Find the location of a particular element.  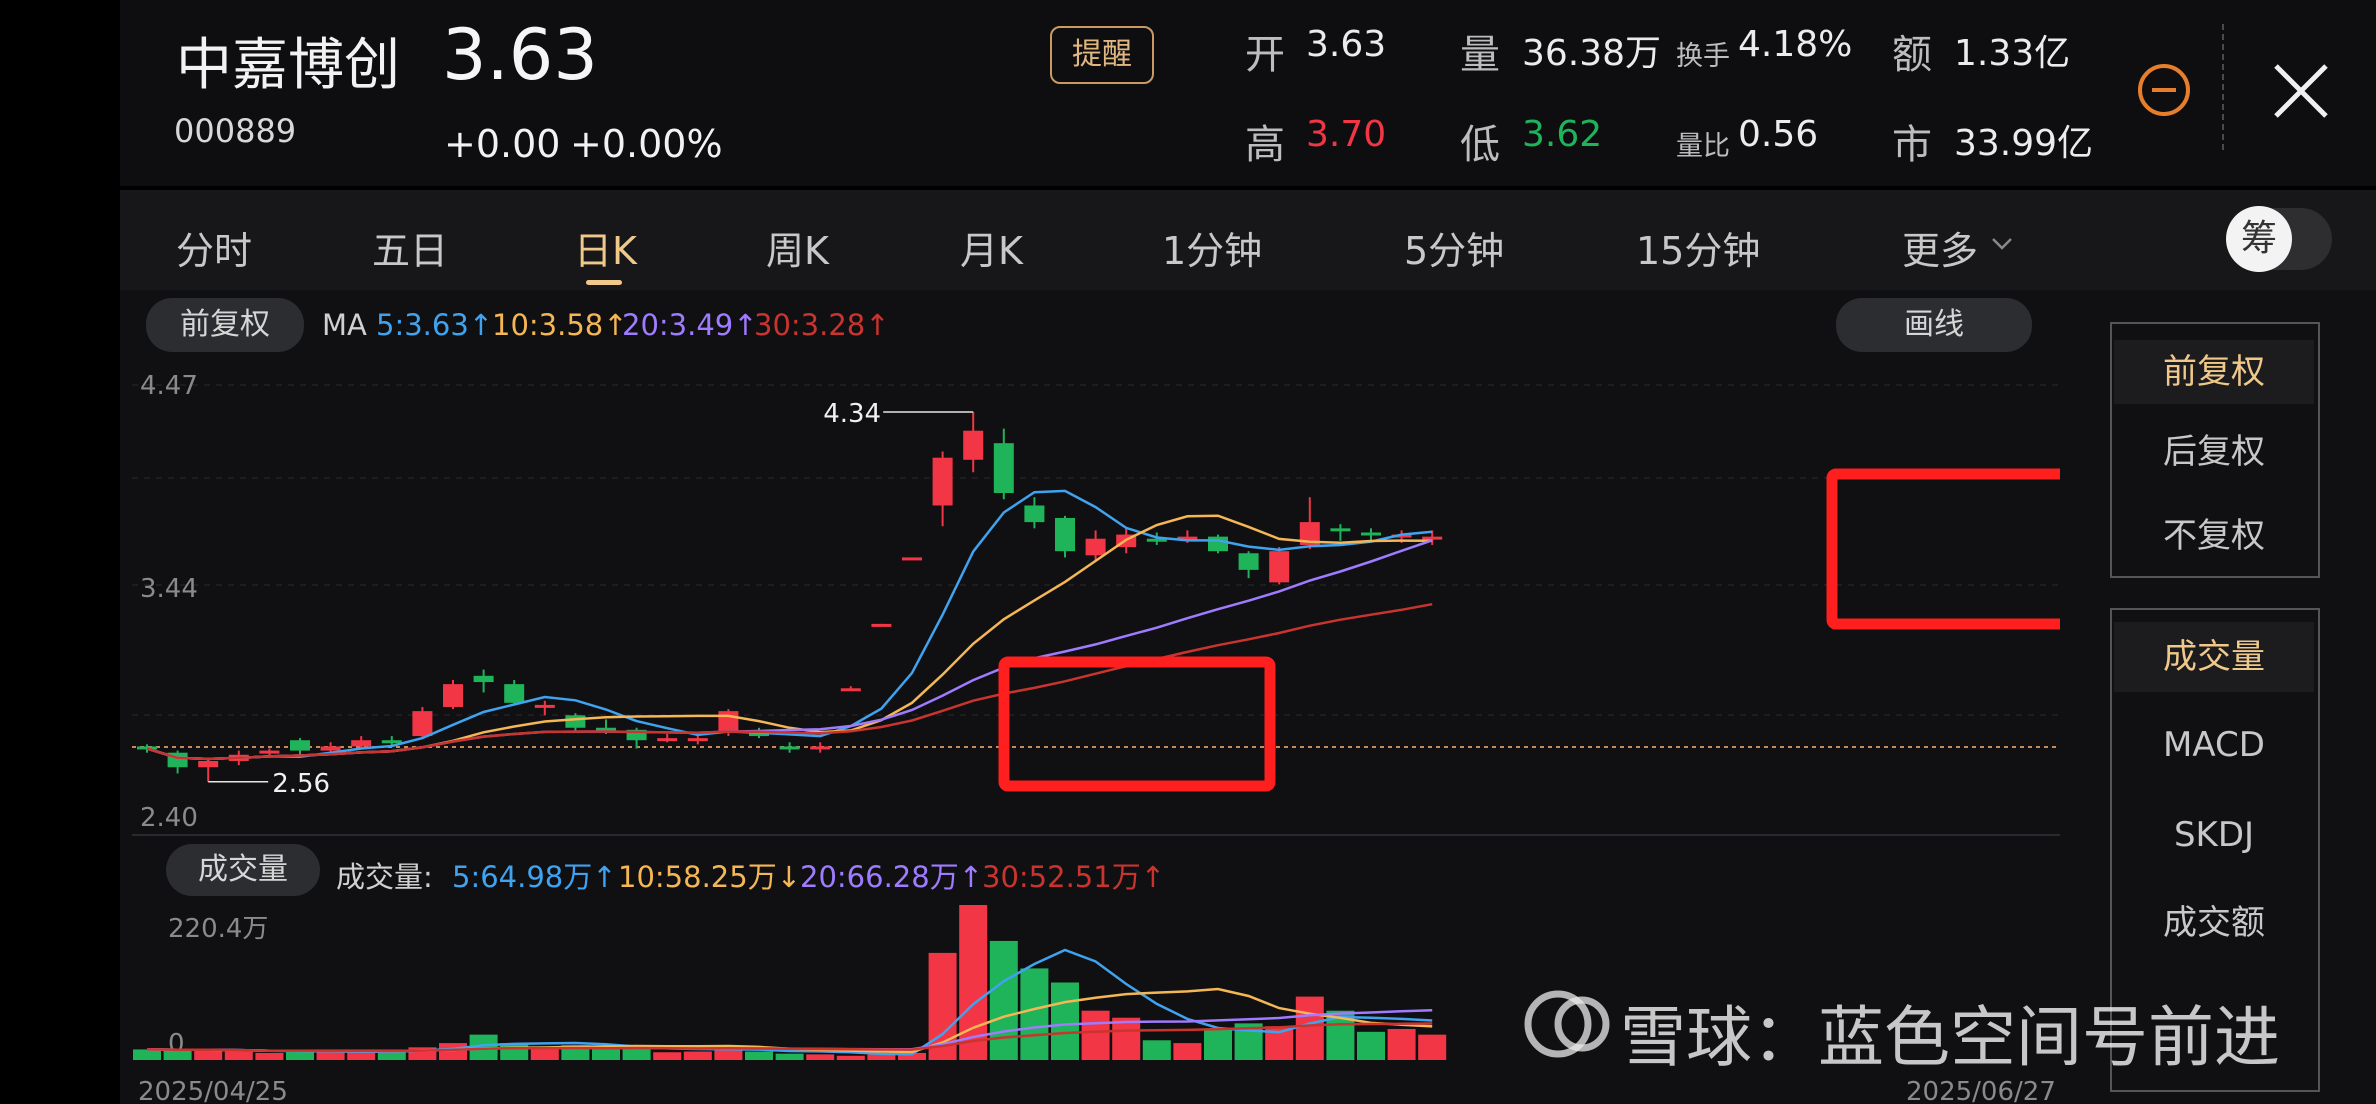

x-axis-start-label: 2025/04/25 is located at coordinates (213, 1090).